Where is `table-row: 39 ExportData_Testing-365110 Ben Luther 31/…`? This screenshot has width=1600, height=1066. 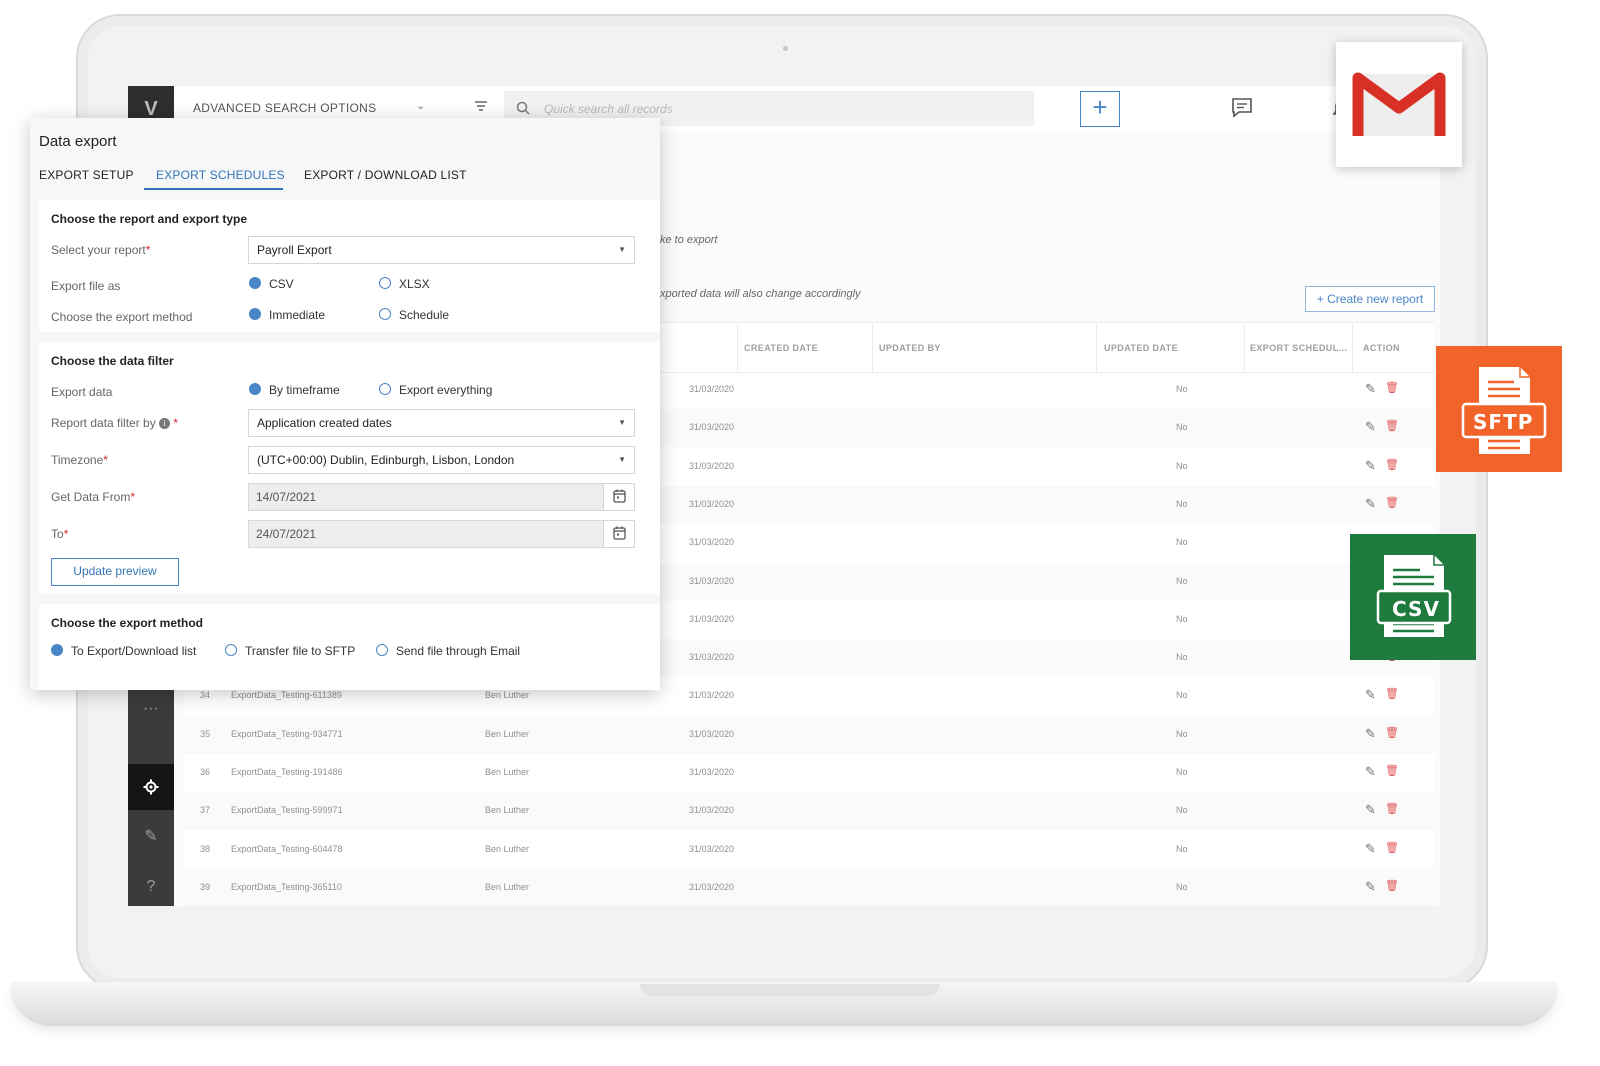
table-row: 39 ExportData_Testing-365110 Ben Luther 31/… is located at coordinates (809, 887).